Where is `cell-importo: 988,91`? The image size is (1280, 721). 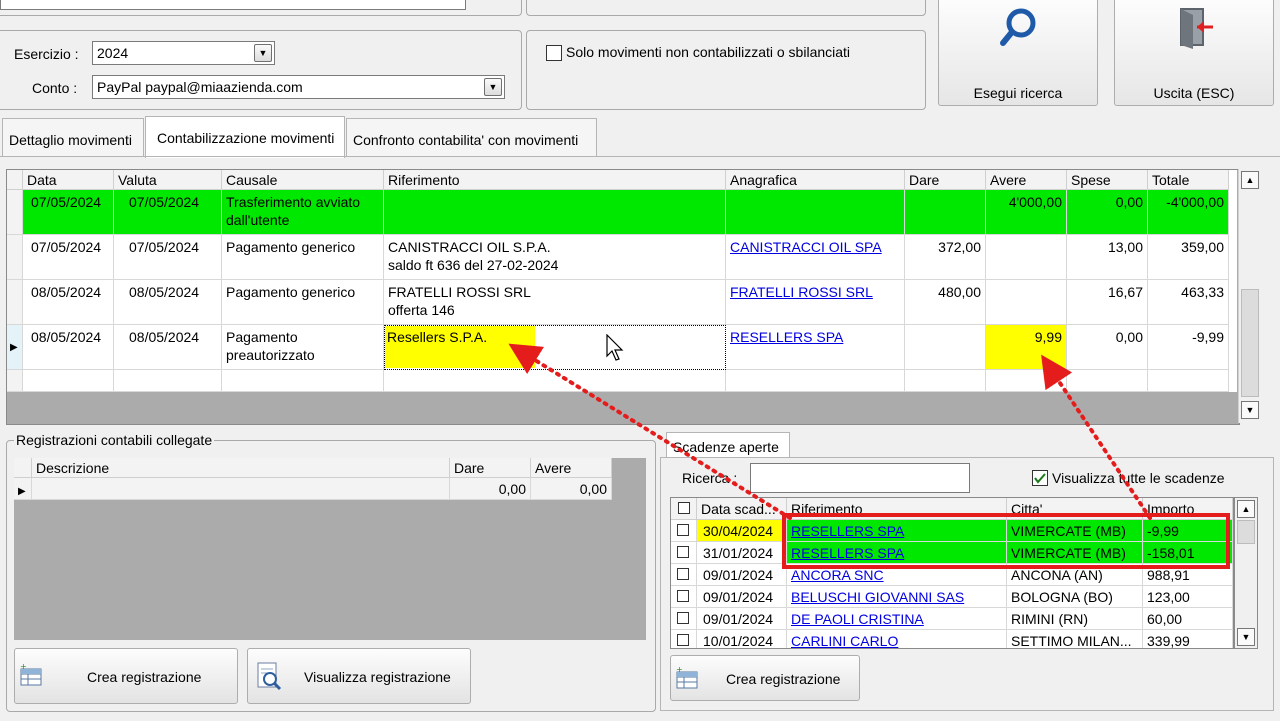
cell-importo: 988,91 is located at coordinates (1188, 575).